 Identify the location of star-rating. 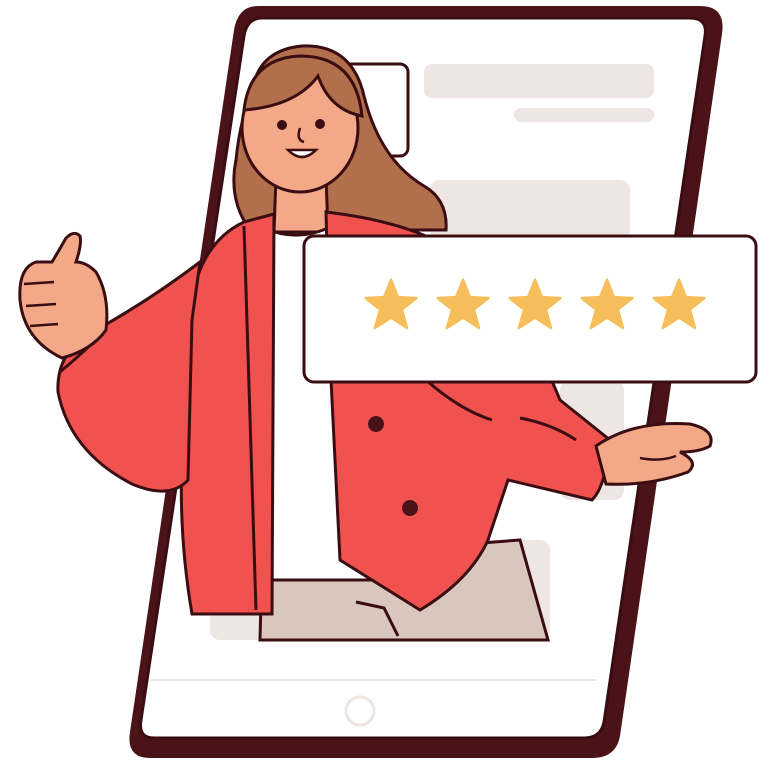
(535, 305).